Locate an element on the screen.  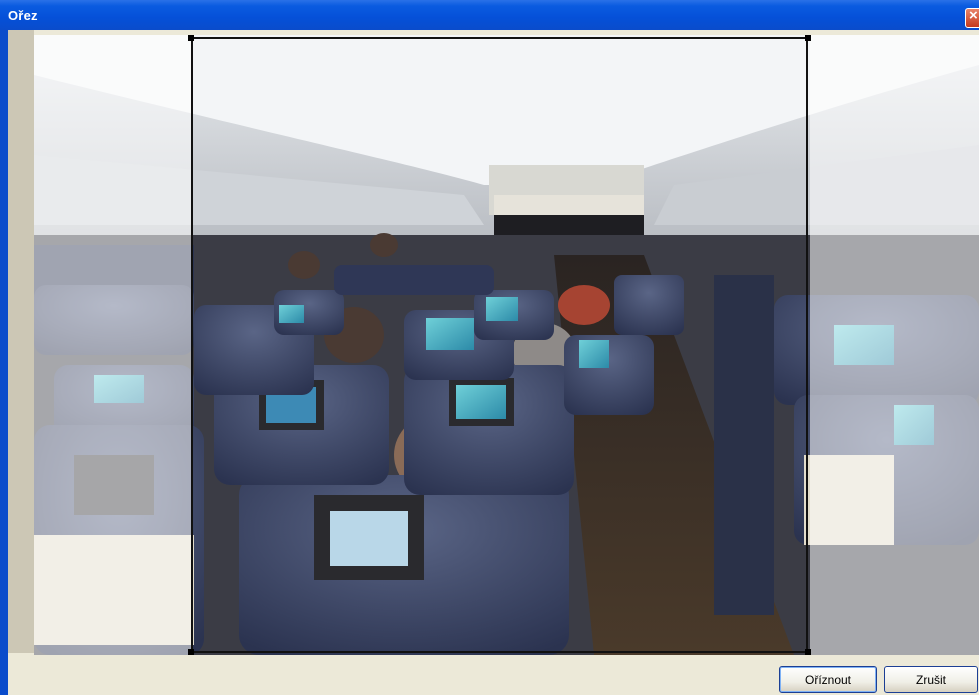
crop-button: Oříznout is located at coordinates (828, 679).